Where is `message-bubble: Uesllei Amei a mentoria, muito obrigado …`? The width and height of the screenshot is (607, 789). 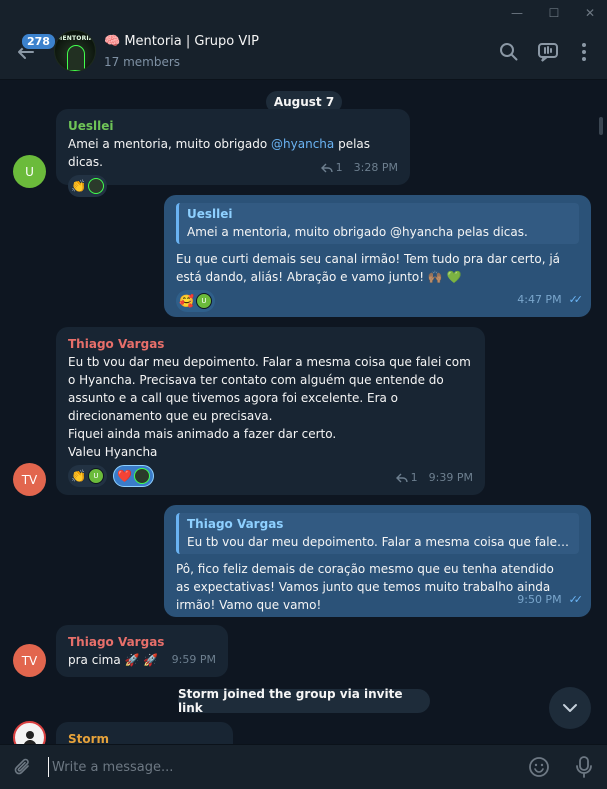
message-bubble: Uesllei Amei a mentoria, muito obrigado … is located at coordinates (233, 153).